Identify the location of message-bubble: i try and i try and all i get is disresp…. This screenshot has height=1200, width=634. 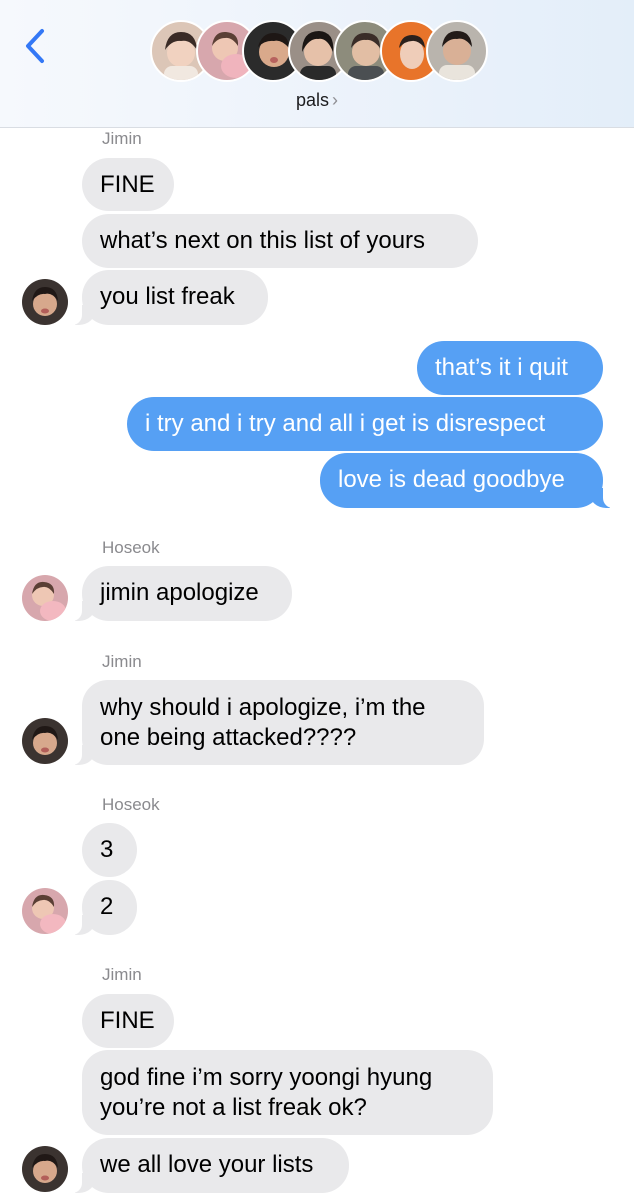
(365, 424).